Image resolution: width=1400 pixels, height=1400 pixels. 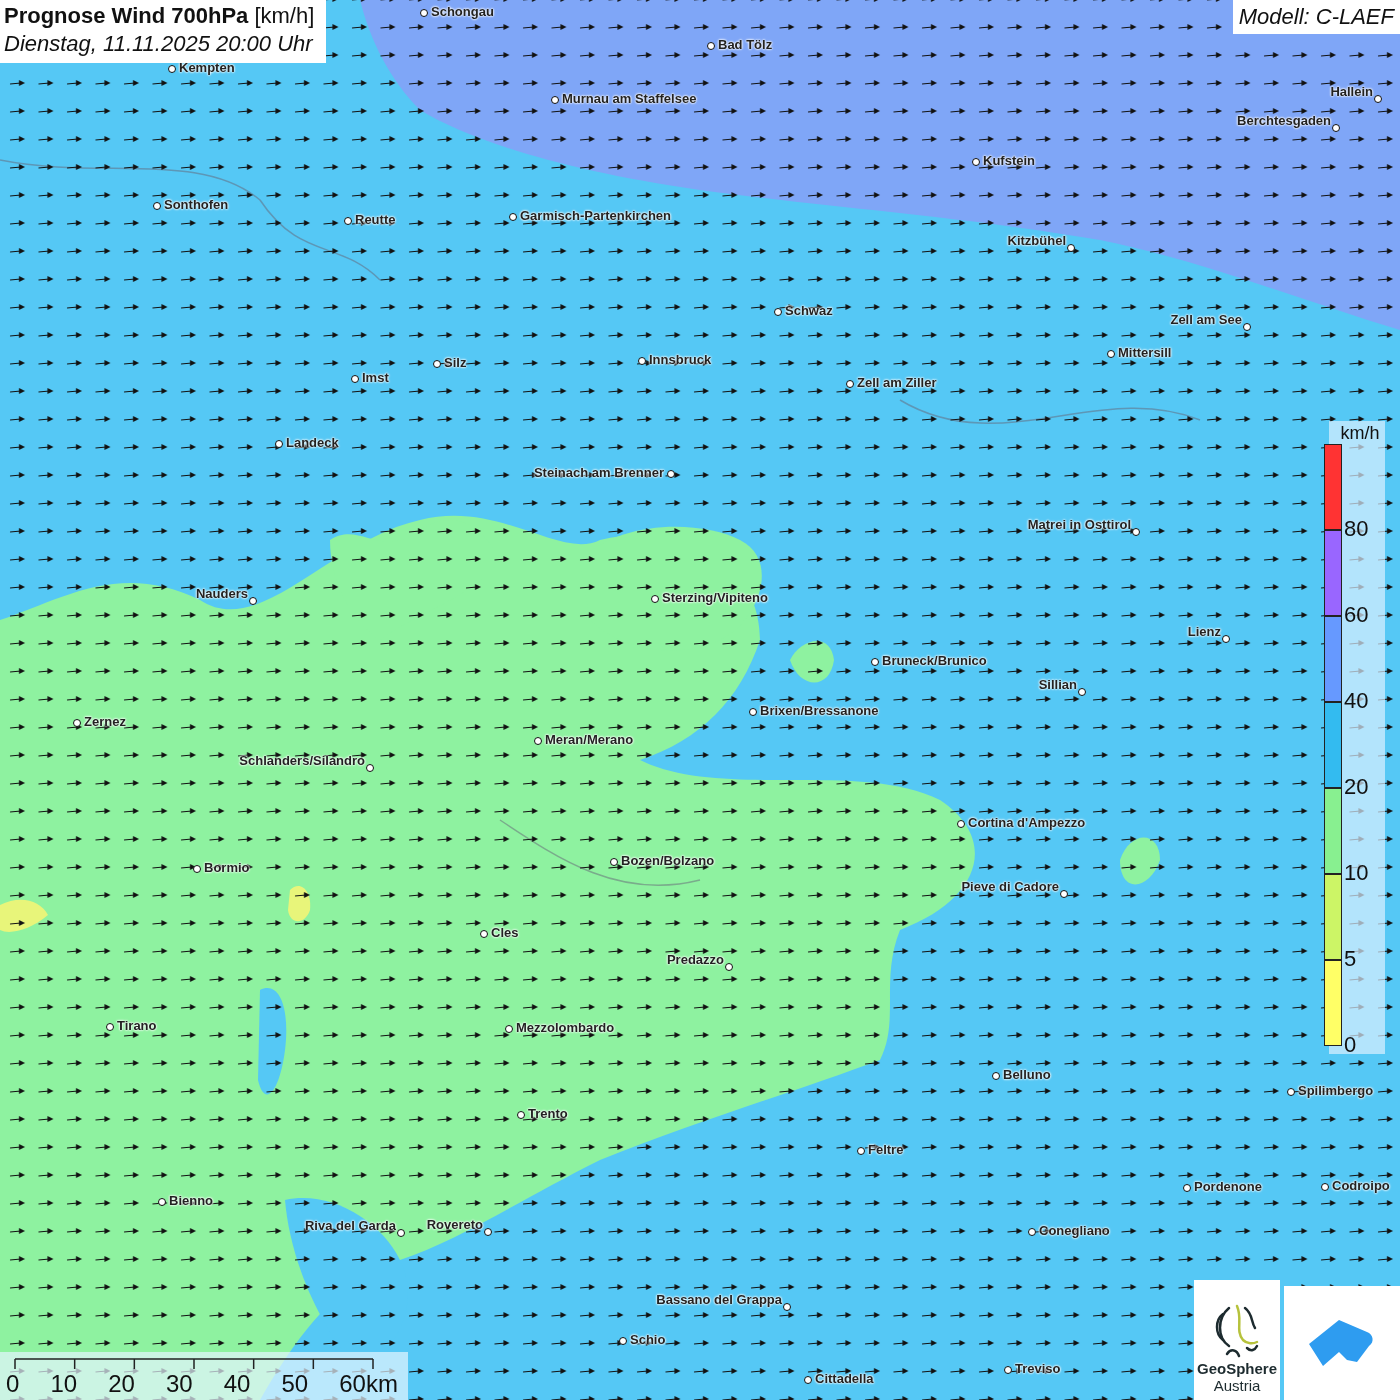 What do you see at coordinates (505, 932) in the screenshot?
I see `city-label: Cles` at bounding box center [505, 932].